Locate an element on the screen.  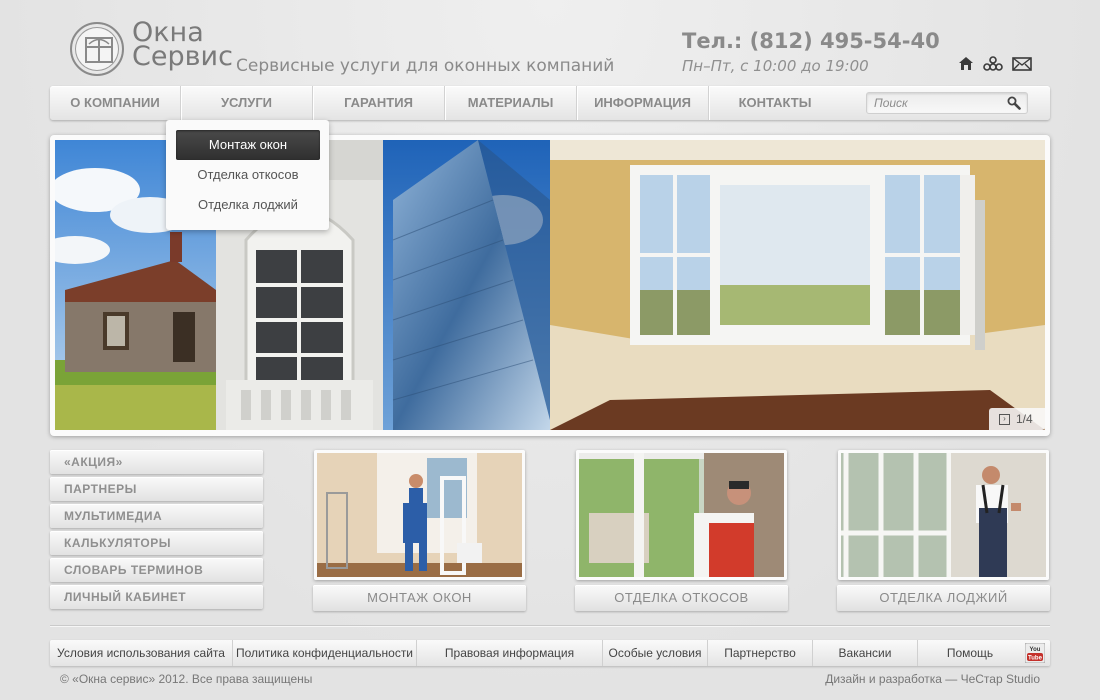
nav-item-warranty: Гарантия is located at coordinates (379, 103).